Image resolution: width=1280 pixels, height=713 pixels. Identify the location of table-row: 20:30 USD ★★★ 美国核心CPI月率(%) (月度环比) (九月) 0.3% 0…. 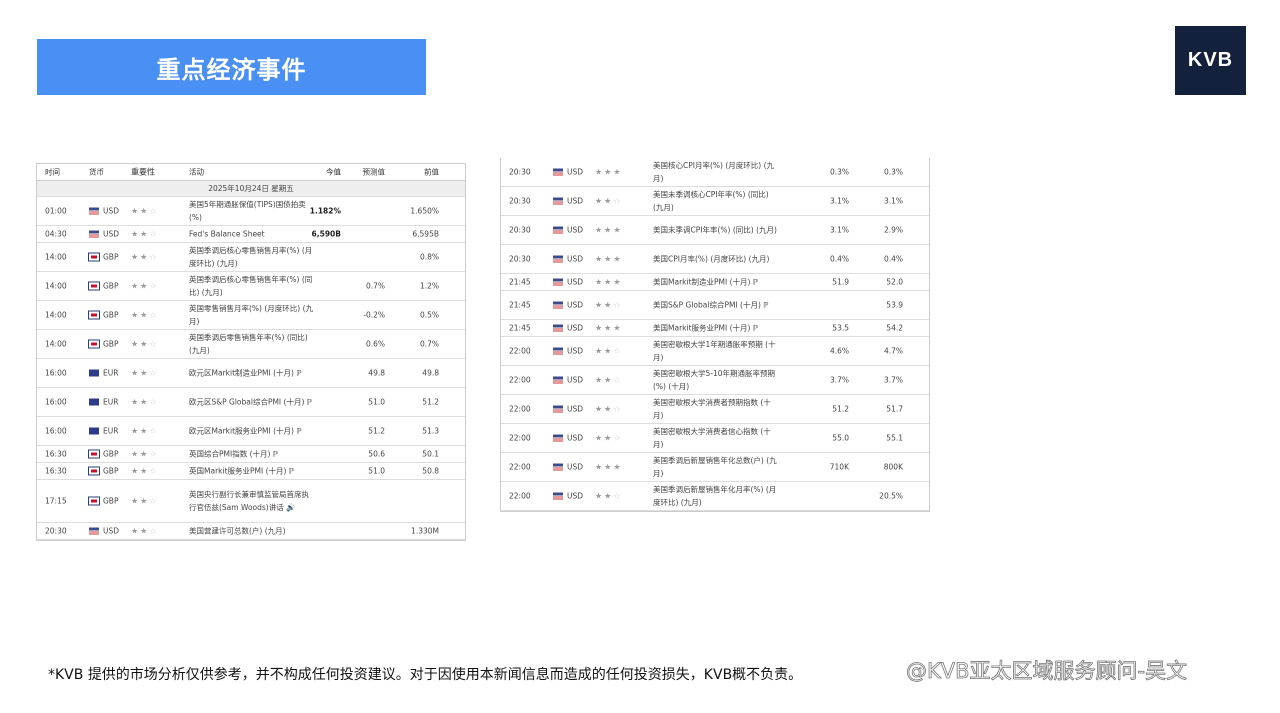
(715, 172).